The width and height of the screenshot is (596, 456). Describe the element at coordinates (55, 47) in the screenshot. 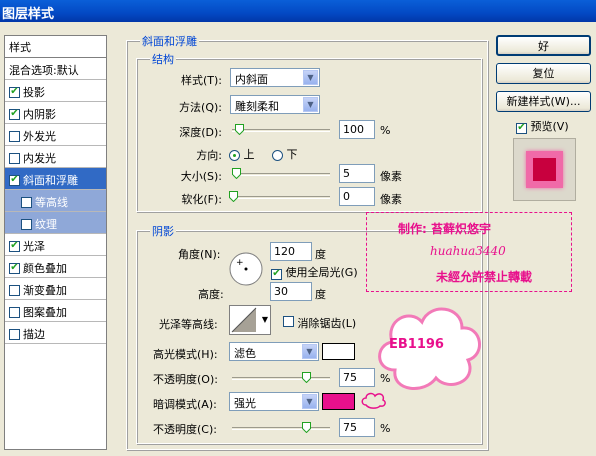

I see `styles-header: 样式` at that location.